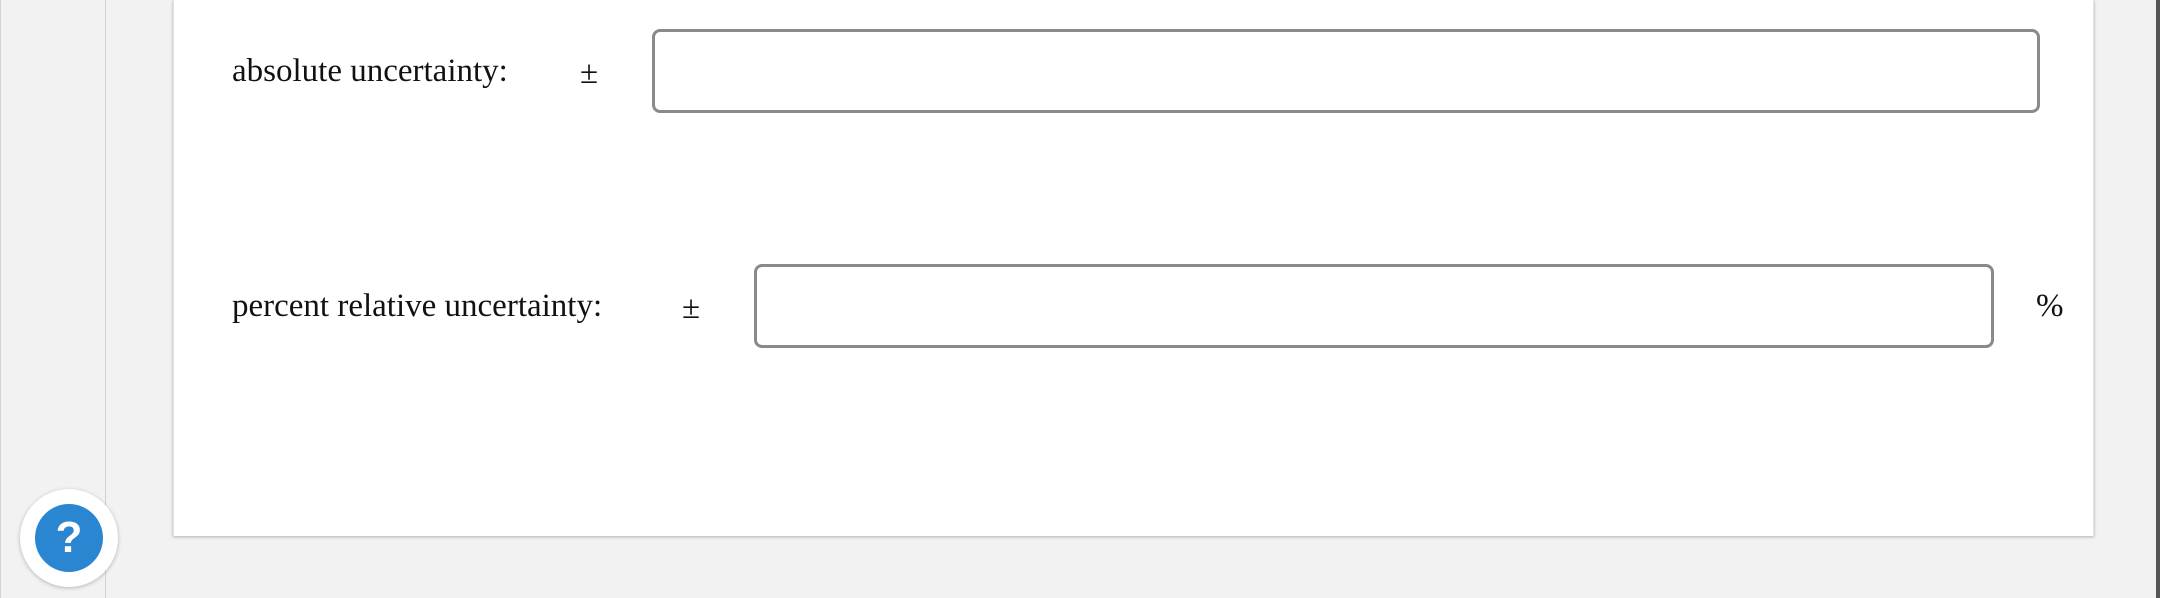 This screenshot has height=598, width=2160. Describe the element at coordinates (417, 306) in the screenshot. I see `percent-uncertainty-label: percent relative uncertainty:` at that location.